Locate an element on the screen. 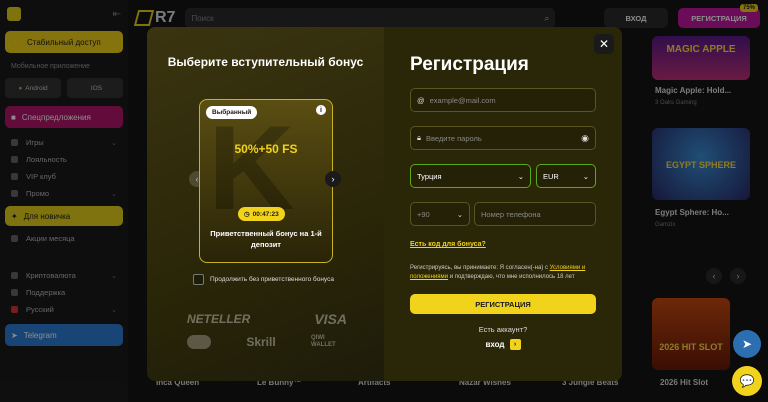 Image resolution: width=768 pixels, height=402 pixels. chat-fab-icon: 💬 is located at coordinates (747, 381).